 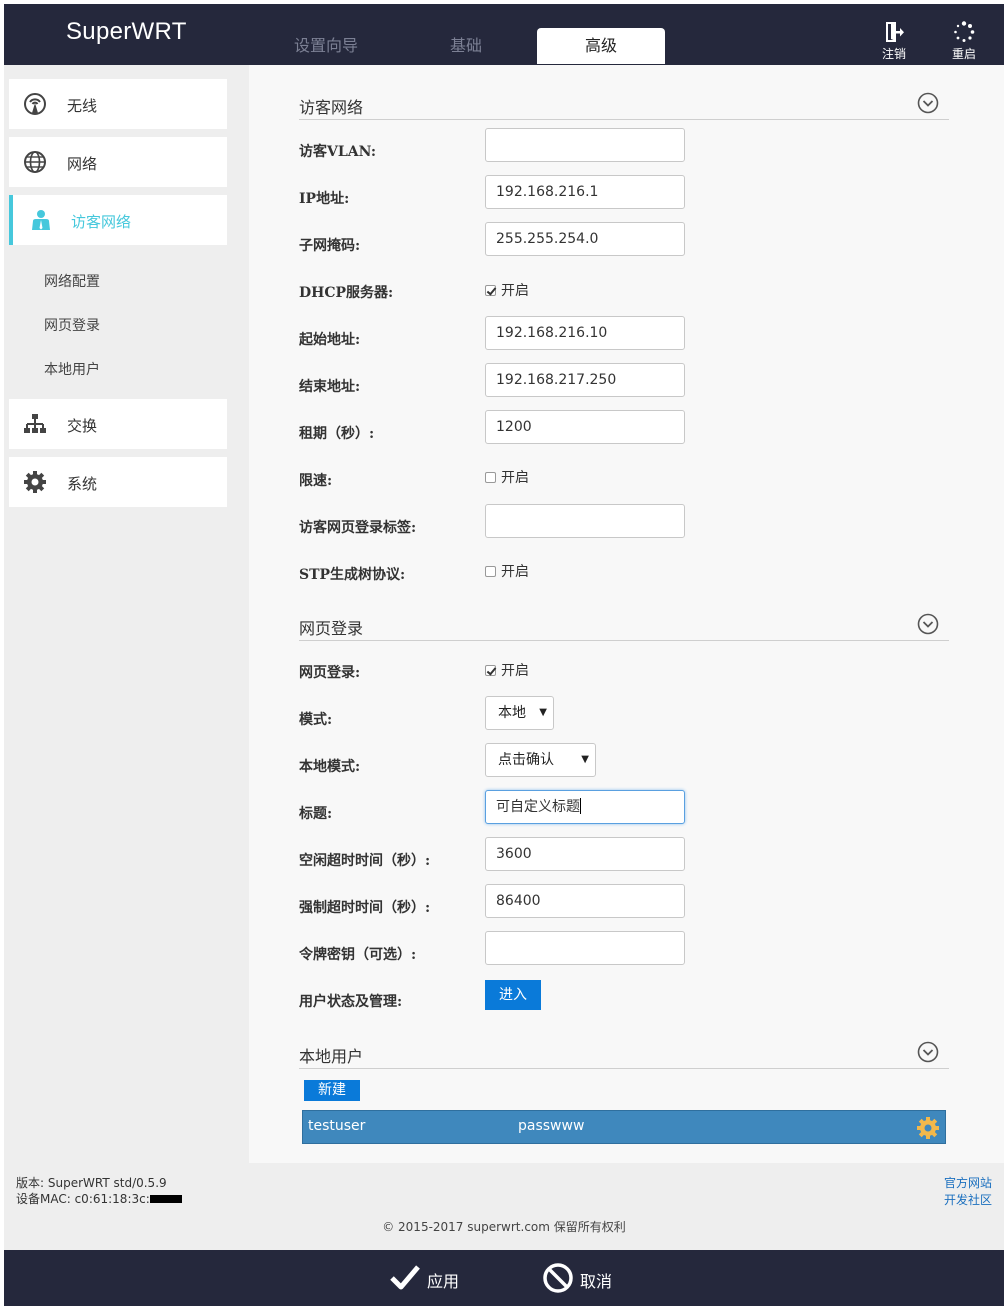 I want to click on wifi-signal-icon, so click(x=35, y=104).